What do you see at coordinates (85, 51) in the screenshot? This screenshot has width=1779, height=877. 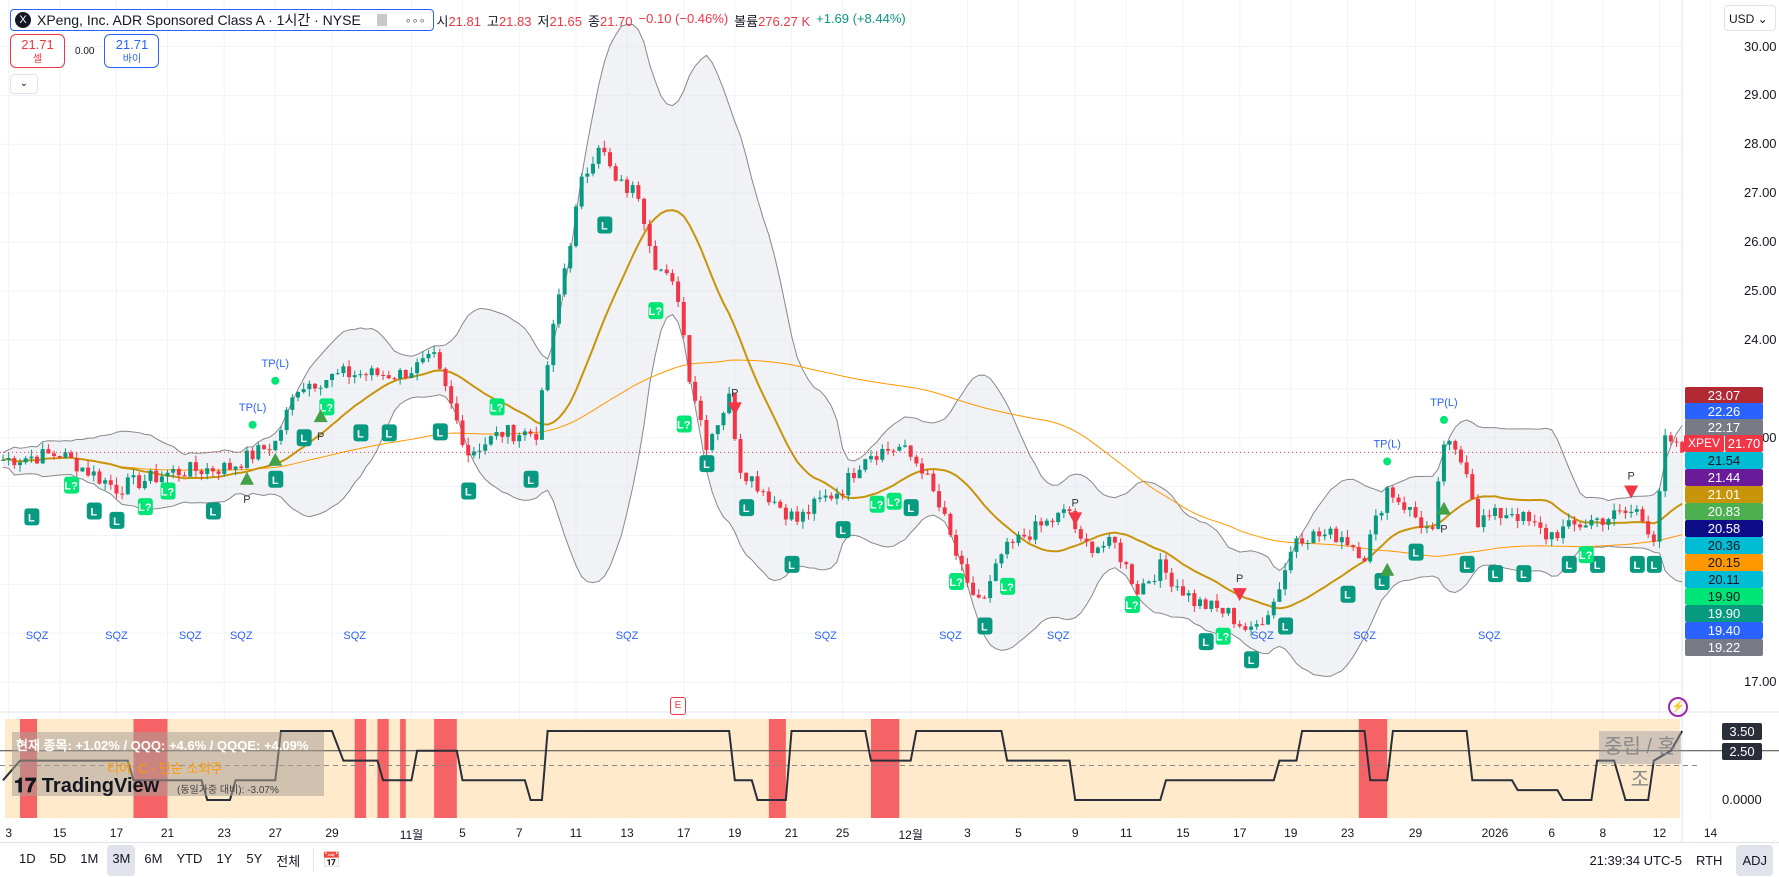 I see `spread-value: 0.00` at bounding box center [85, 51].